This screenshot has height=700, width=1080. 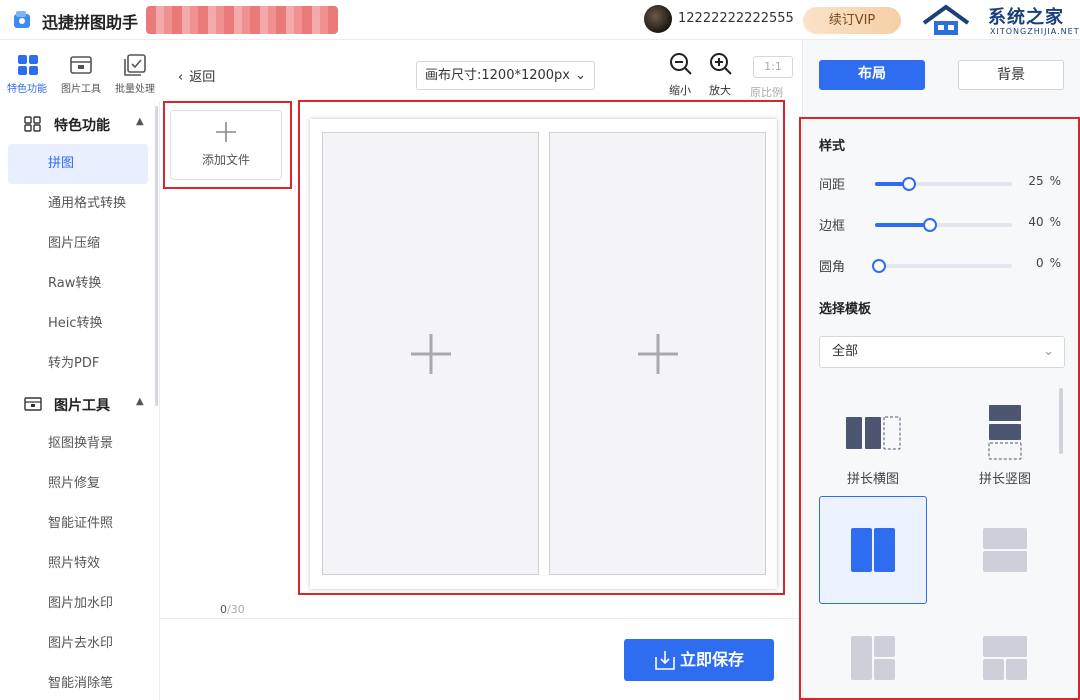 I want to click on avatar, so click(x=658, y=19).